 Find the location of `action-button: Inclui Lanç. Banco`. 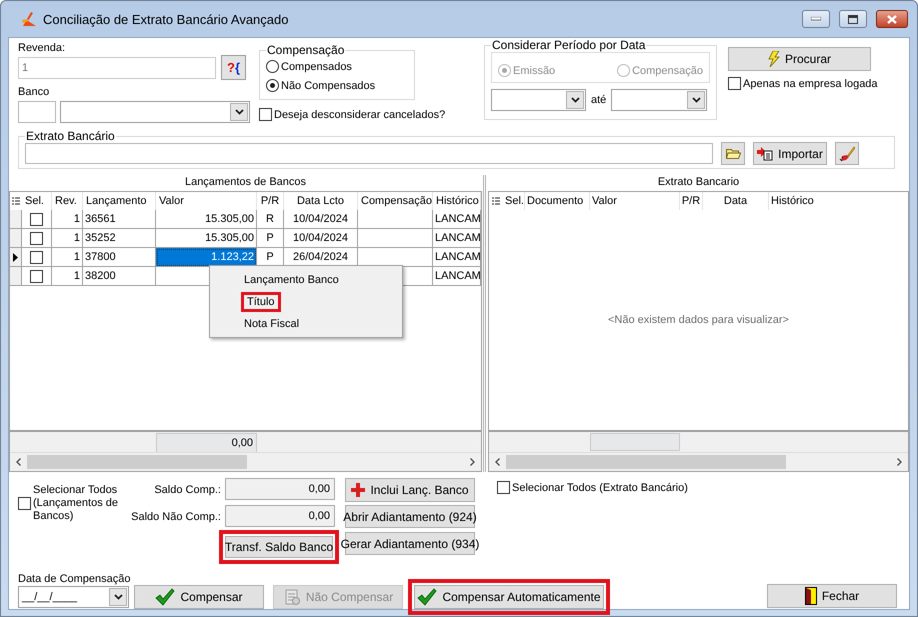

action-button: Inclui Lanç. Banco is located at coordinates (410, 490).